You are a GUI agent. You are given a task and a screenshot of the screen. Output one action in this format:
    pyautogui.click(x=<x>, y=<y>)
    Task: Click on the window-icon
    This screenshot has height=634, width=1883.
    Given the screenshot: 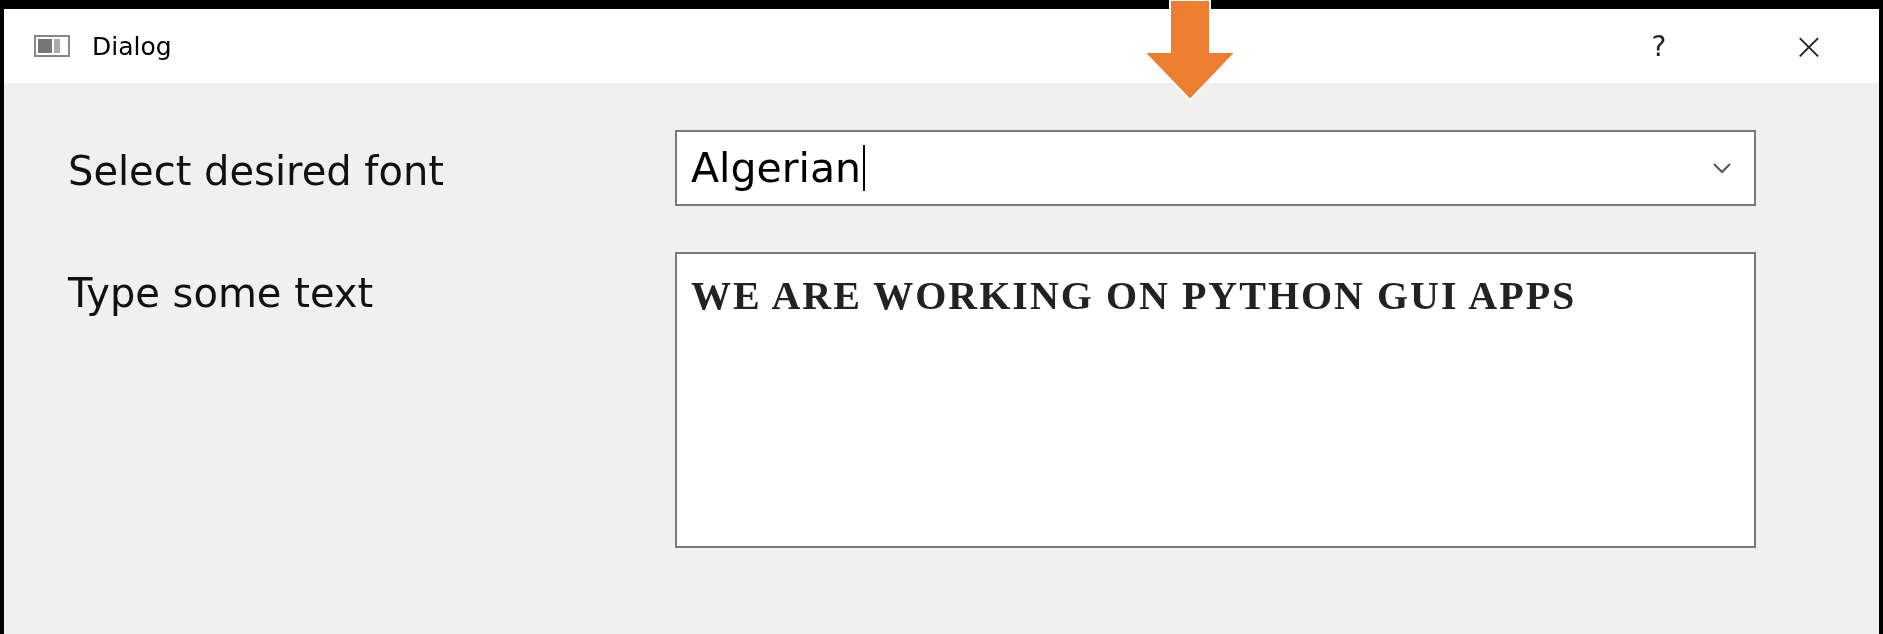 What is the action you would take?
    pyautogui.click(x=52, y=46)
    